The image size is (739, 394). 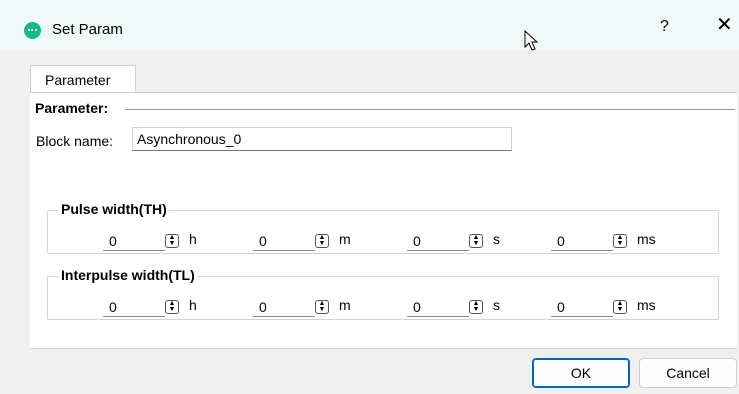 I want to click on pulse-minutes-input, so click(x=284, y=241).